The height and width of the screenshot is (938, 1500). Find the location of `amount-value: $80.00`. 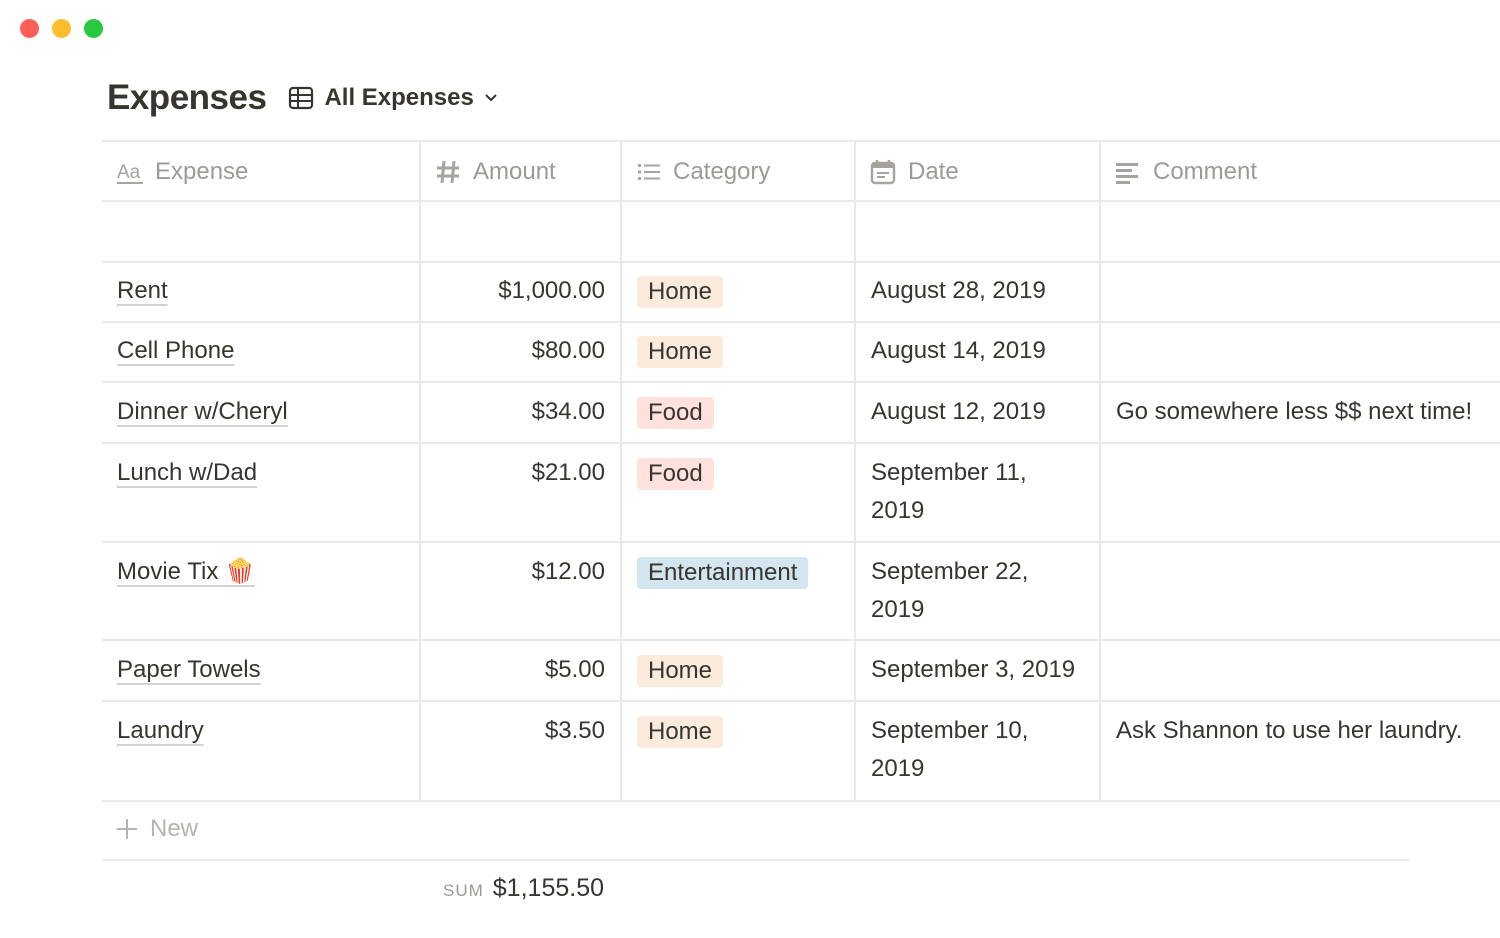

amount-value: $80.00 is located at coordinates (568, 350).